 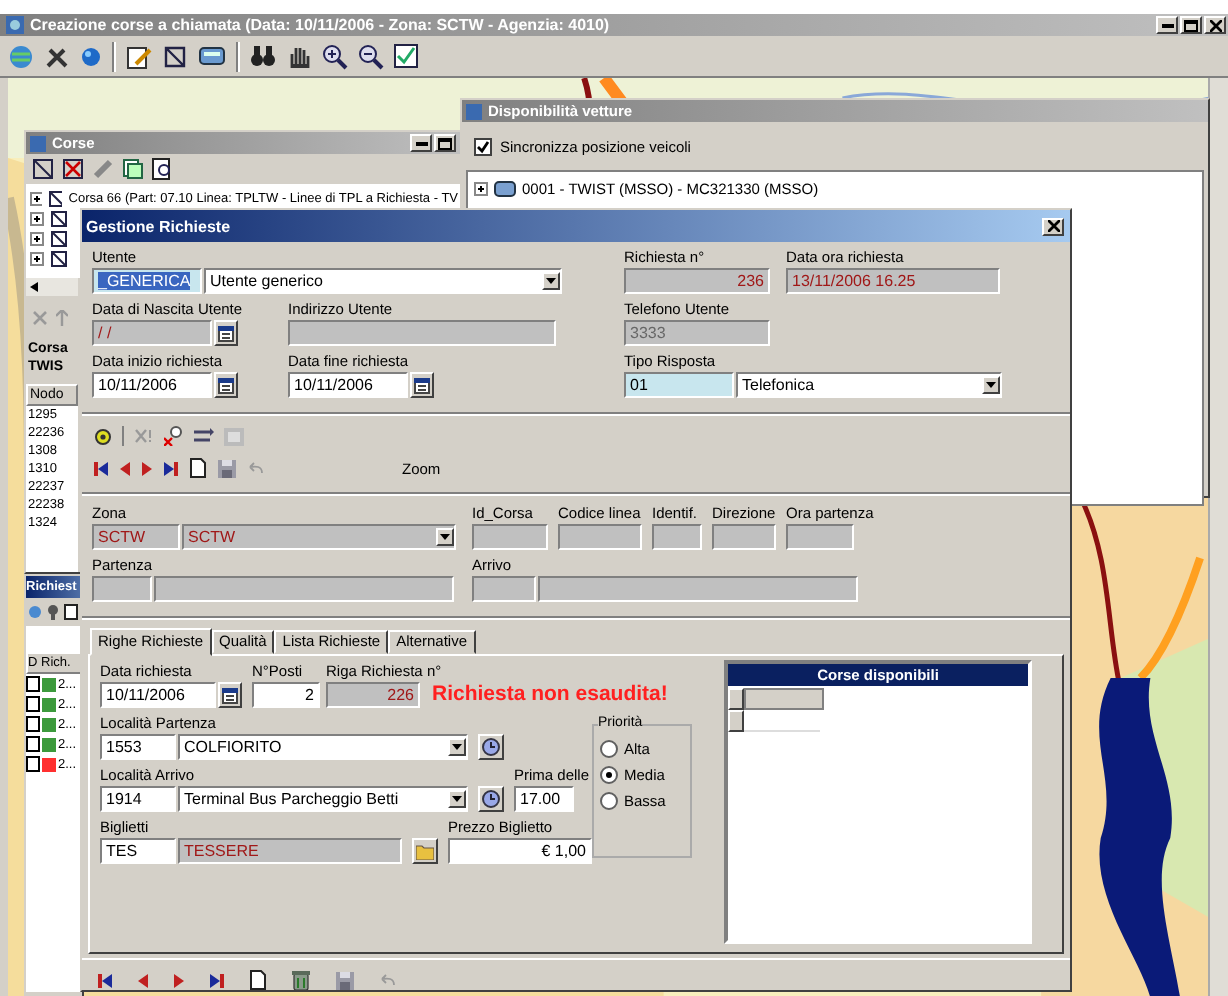 What do you see at coordinates (335, 56) in the screenshot?
I see `zoom-in-icon` at bounding box center [335, 56].